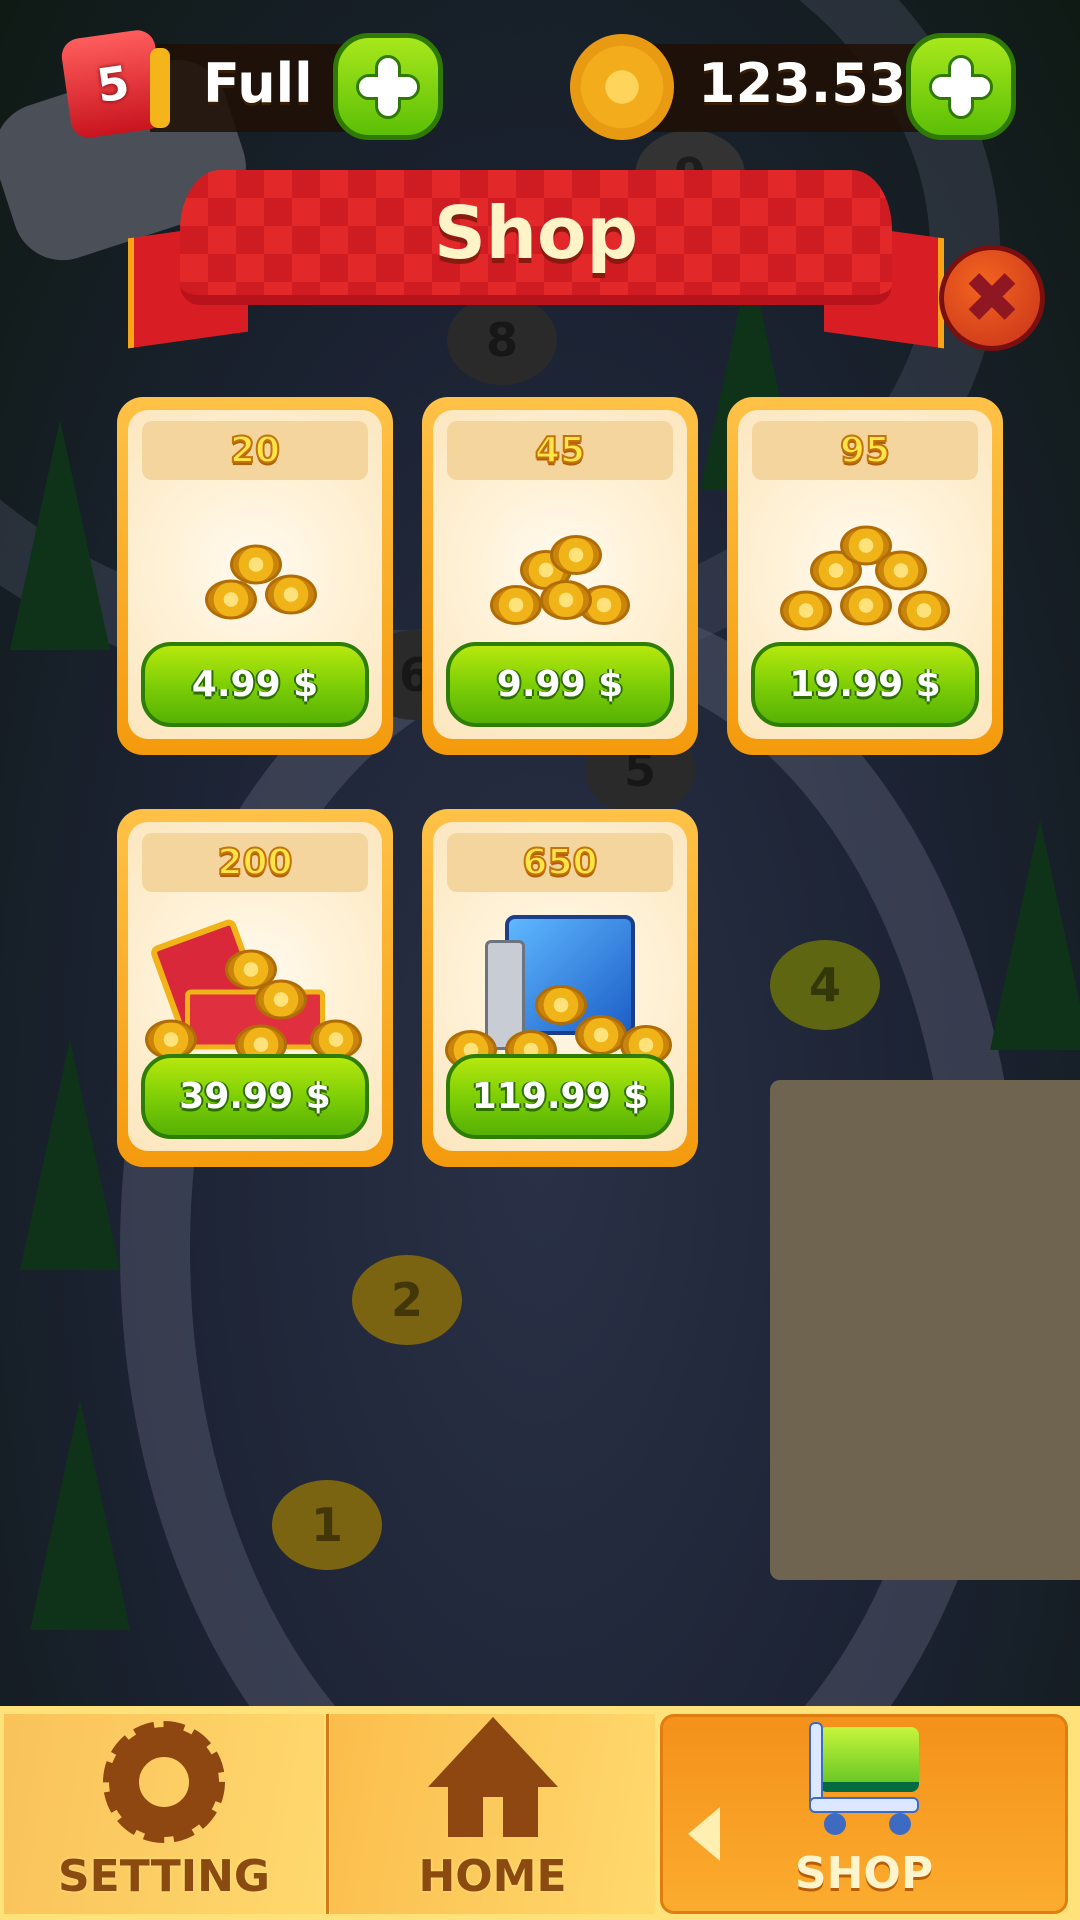 Image resolution: width=1080 pixels, height=1920 pixels. I want to click on nav-setting: SETTING, so click(164, 1814).